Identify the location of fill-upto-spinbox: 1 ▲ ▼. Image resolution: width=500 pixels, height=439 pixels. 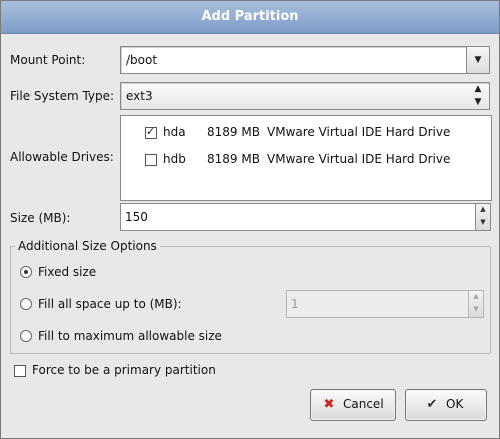
(385, 304).